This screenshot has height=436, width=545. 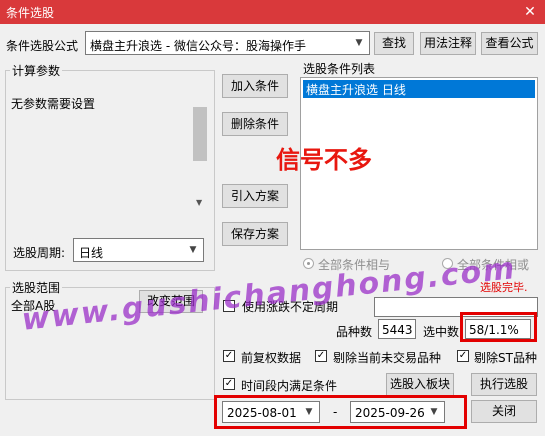 I want to click on conditions-list-title: 选股条件列表, so click(x=339, y=69).